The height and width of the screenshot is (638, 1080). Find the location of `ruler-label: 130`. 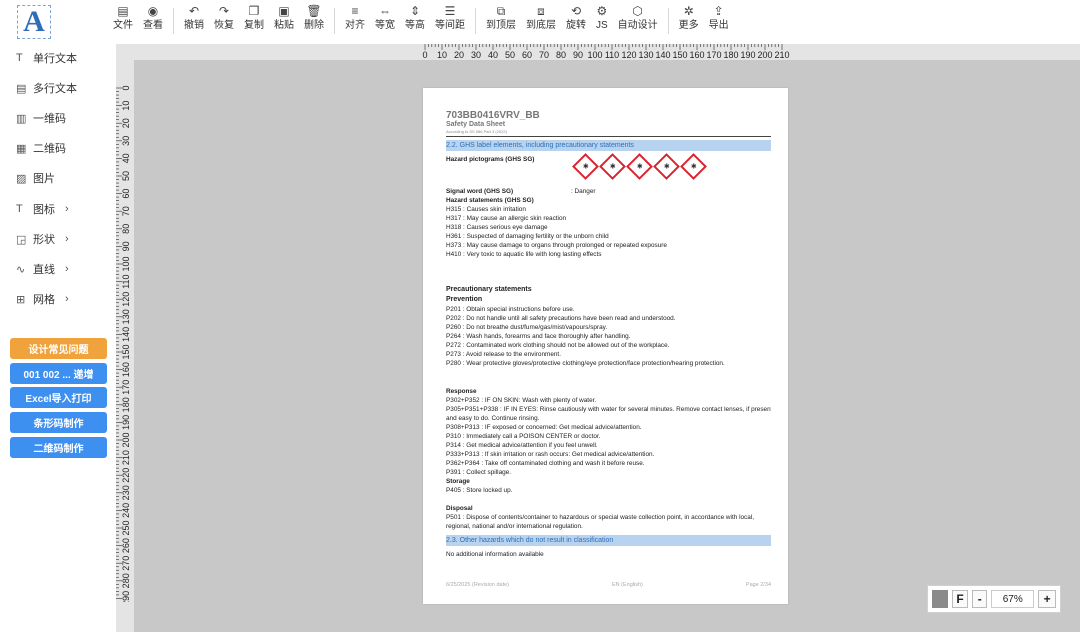

ruler-label: 130 is located at coordinates (645, 55).